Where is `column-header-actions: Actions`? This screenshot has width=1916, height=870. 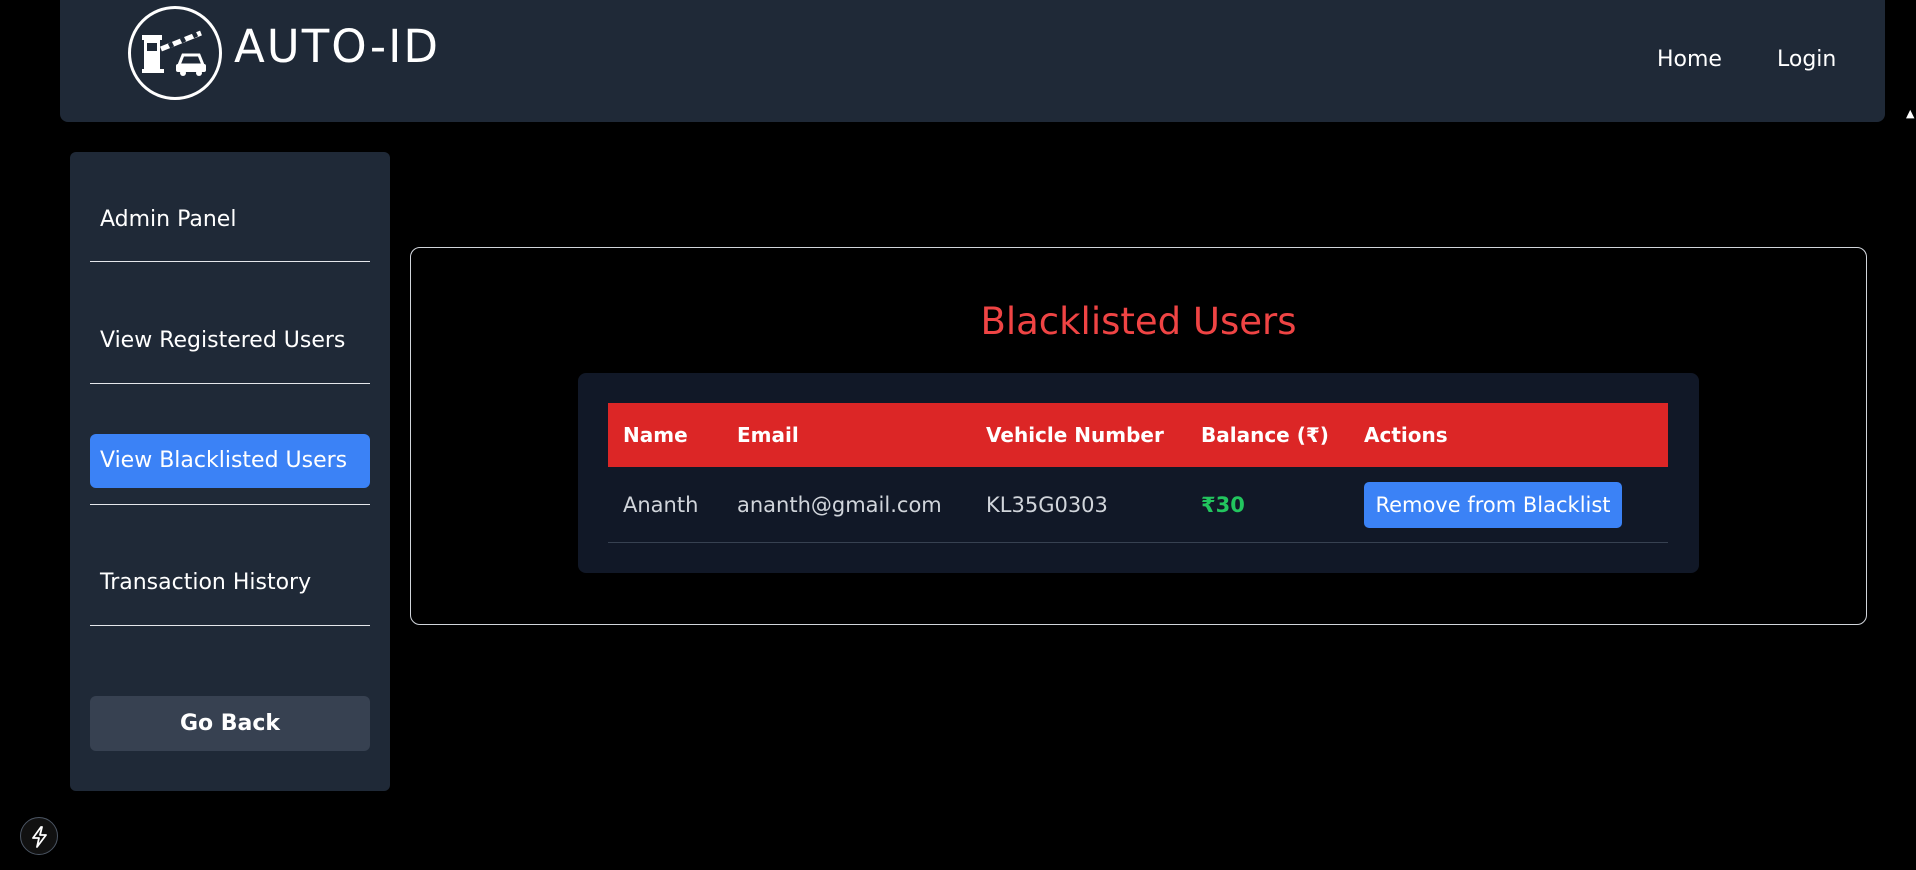
column-header-actions: Actions is located at coordinates (1406, 435).